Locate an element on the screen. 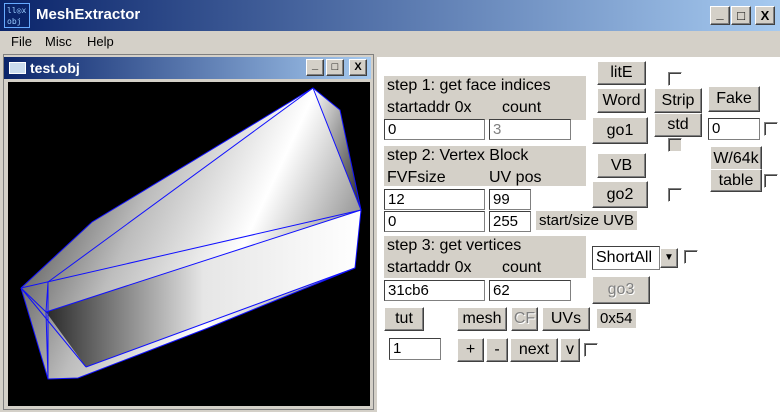  menu-file: File is located at coordinates (21, 41).